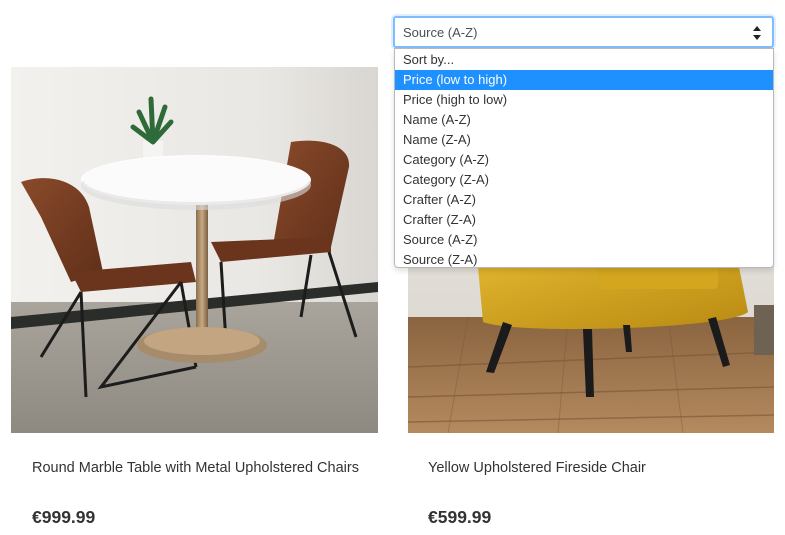  What do you see at coordinates (584, 80) in the screenshot?
I see `sort-option-price-asc: Price (low to high)` at bounding box center [584, 80].